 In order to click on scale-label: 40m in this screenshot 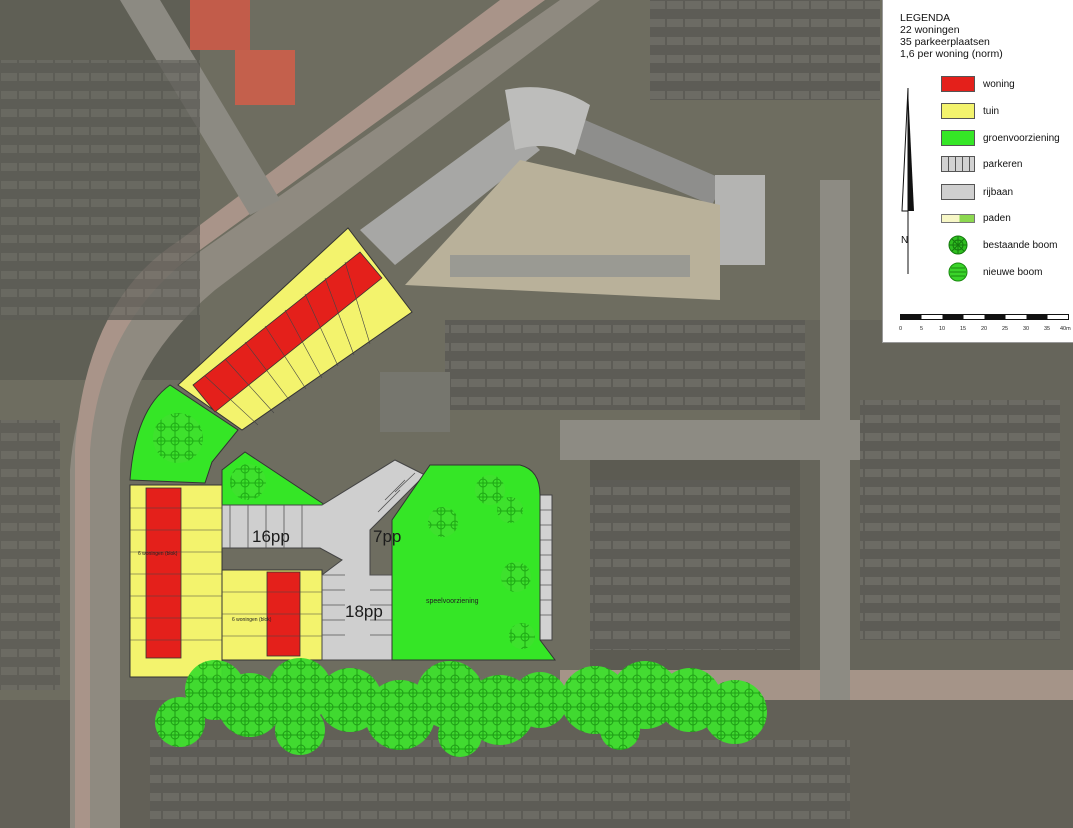, I will do `click(1065, 329)`.